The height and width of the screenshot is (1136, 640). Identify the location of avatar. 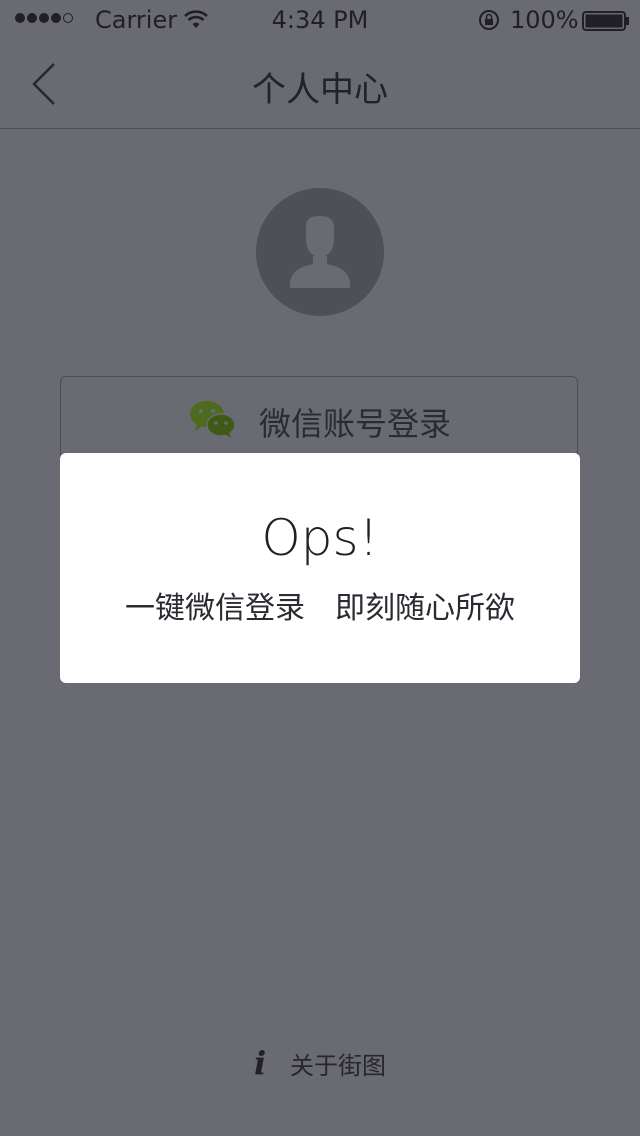
(320, 252).